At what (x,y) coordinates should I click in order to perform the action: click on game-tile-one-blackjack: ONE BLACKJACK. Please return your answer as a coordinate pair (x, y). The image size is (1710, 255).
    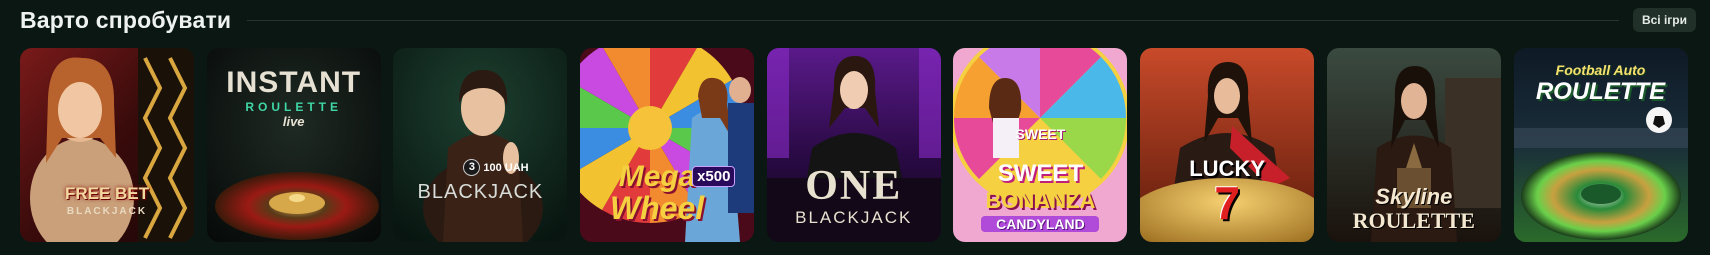
    Looking at the image, I should click on (853, 145).